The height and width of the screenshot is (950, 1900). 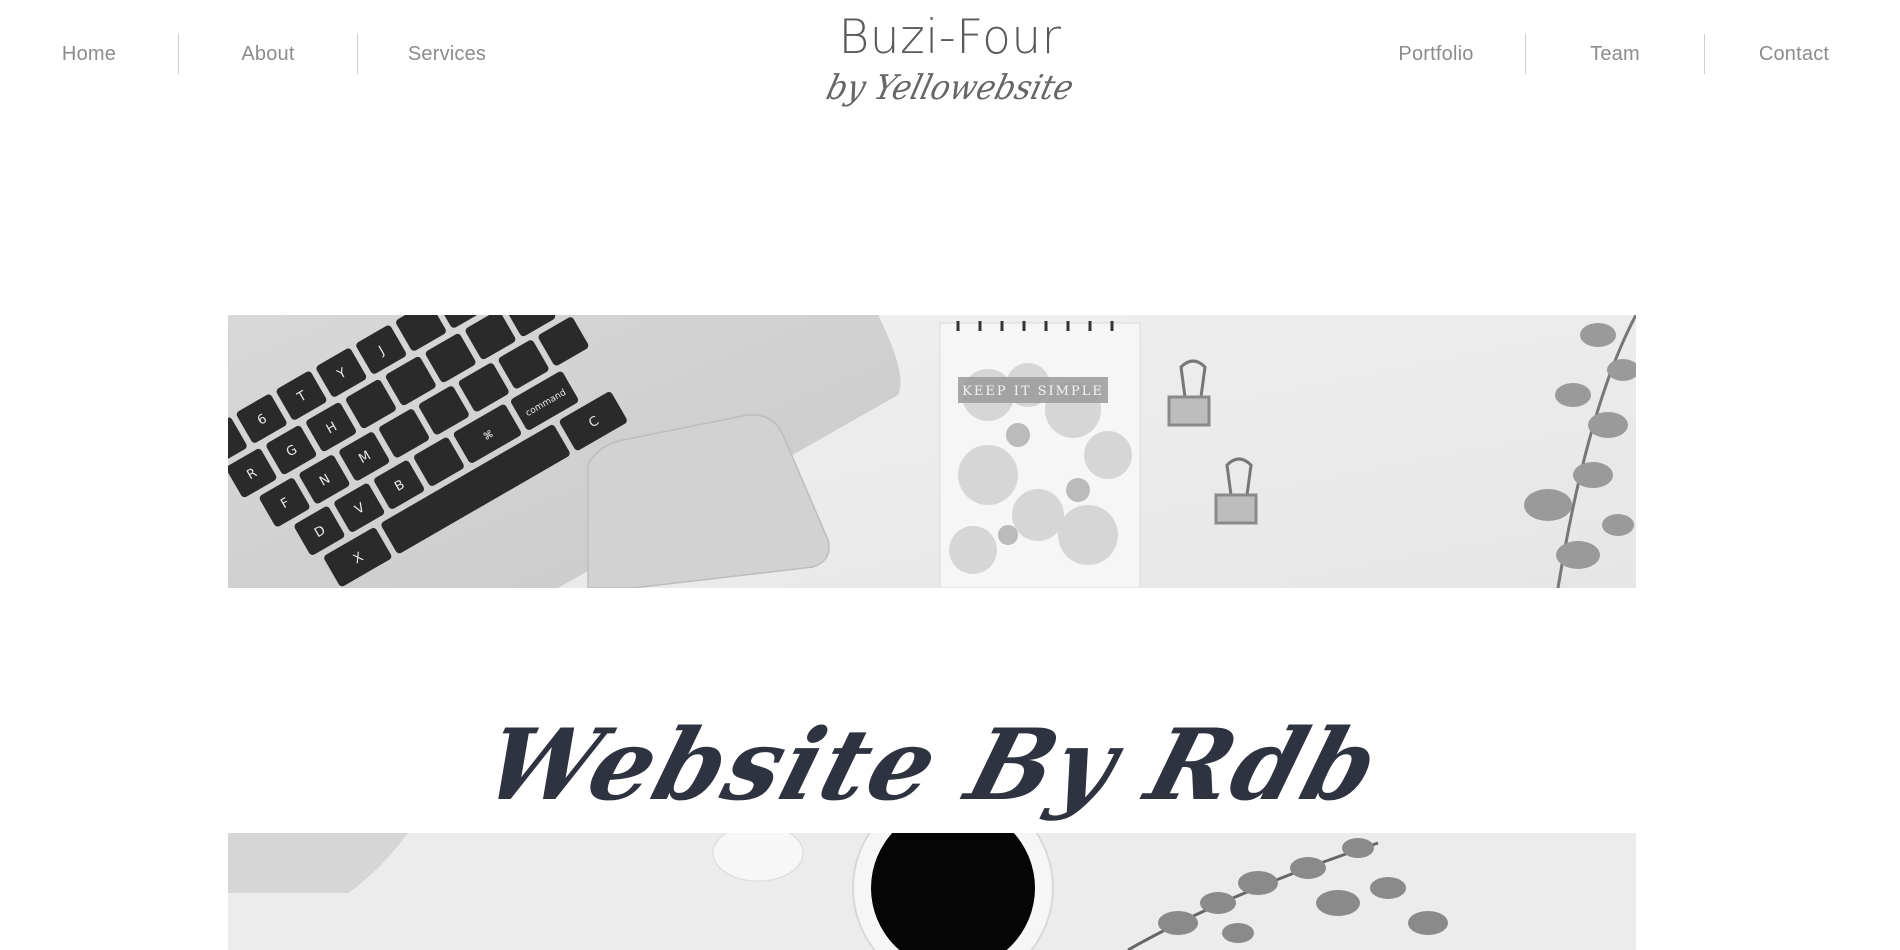 What do you see at coordinates (953, 891) in the screenshot?
I see `coffee-cup` at bounding box center [953, 891].